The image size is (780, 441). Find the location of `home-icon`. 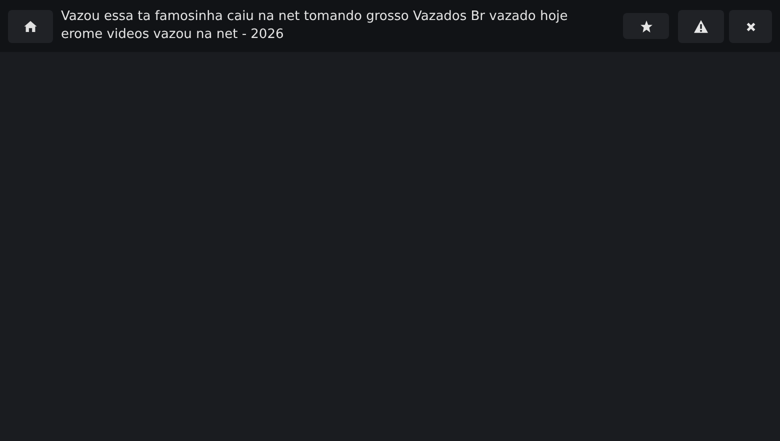

home-icon is located at coordinates (30, 26).